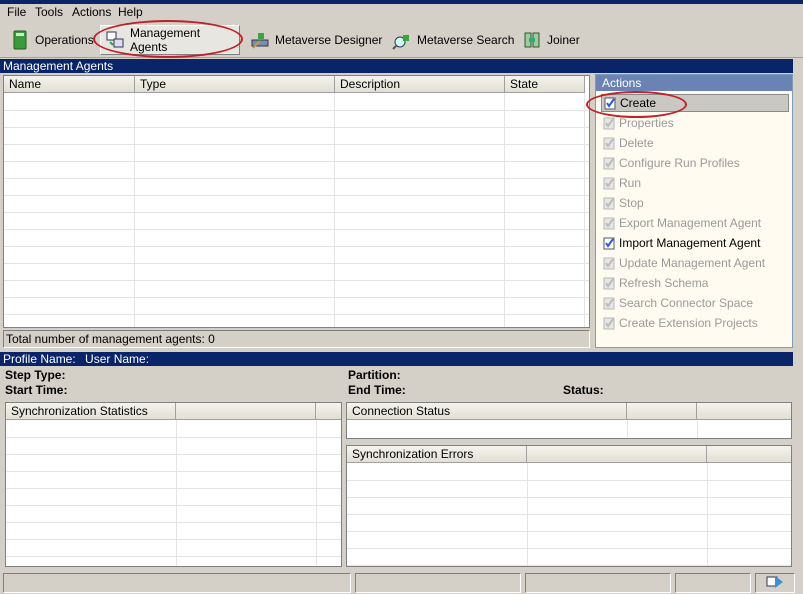  Describe the element at coordinates (695, 103) in the screenshot. I see `action-create: Create` at that location.